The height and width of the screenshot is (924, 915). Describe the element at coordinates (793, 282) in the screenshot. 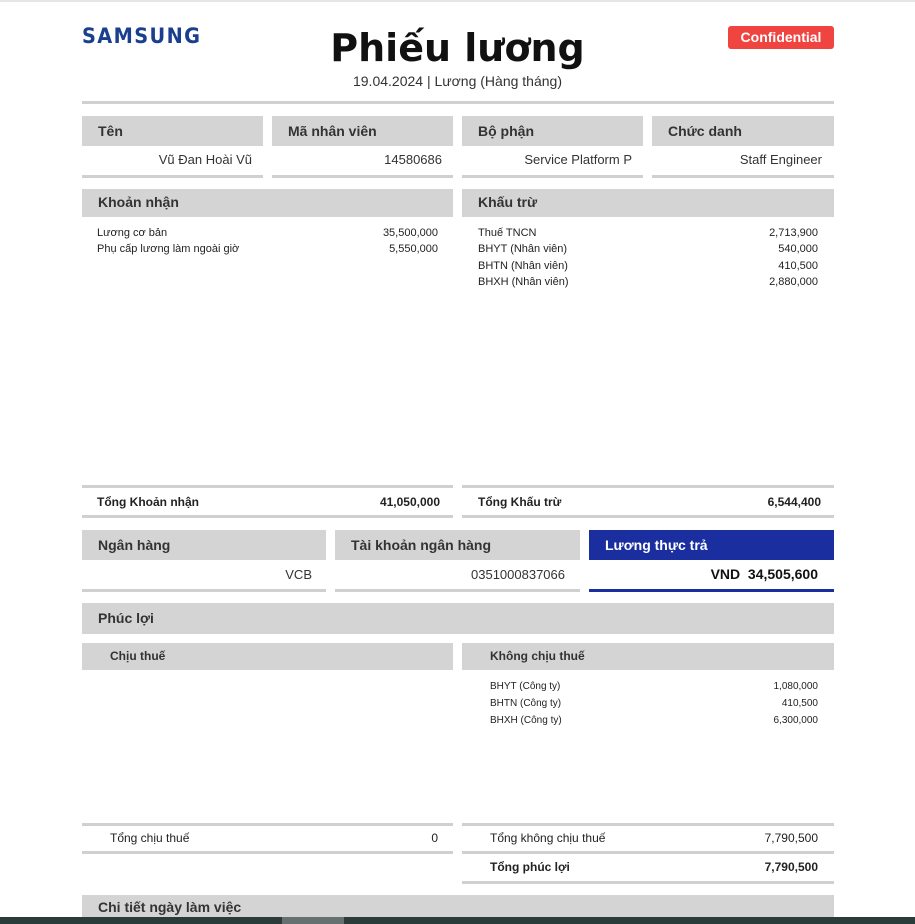

I see `deduction-value: 2,880,000` at that location.